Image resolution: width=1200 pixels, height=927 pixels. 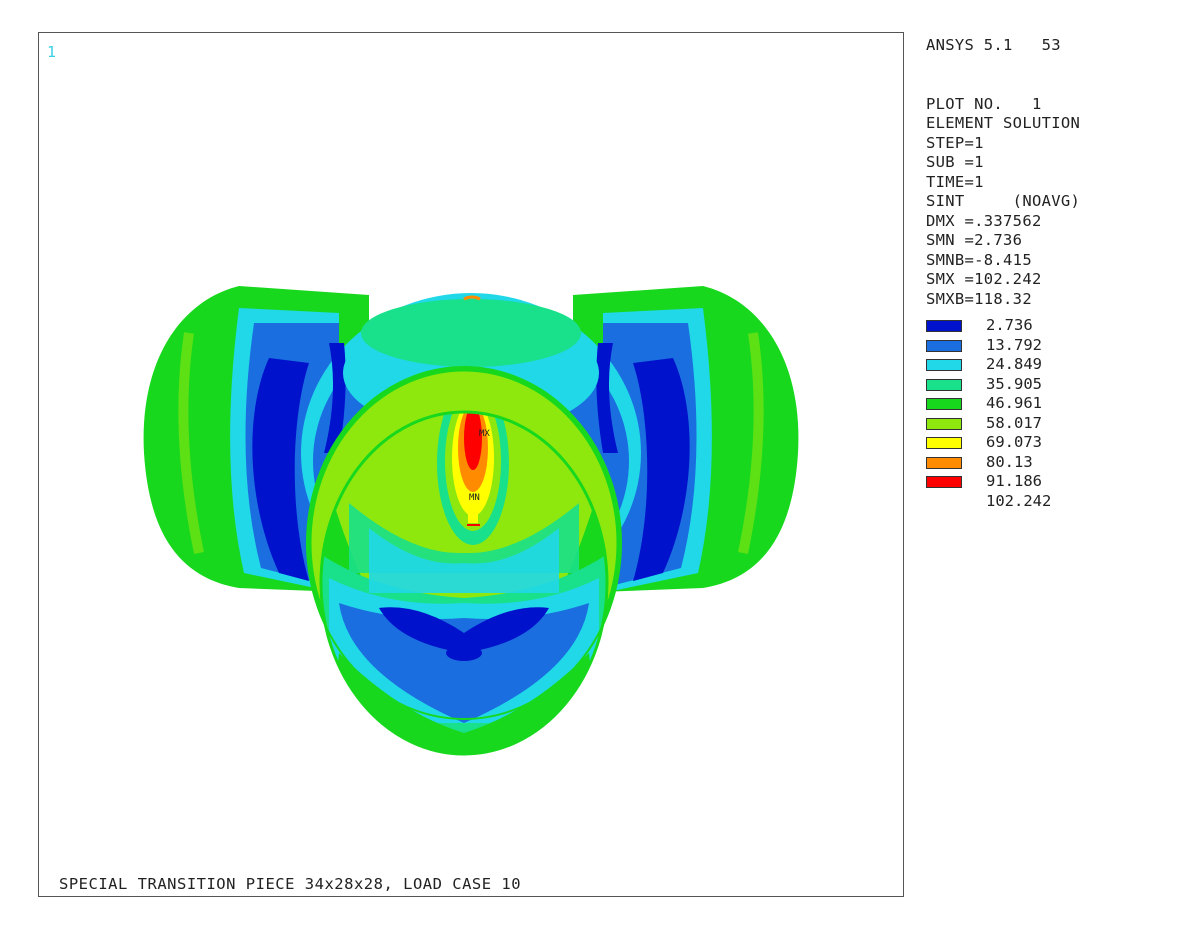 What do you see at coordinates (984, 220) in the screenshot?
I see `info-line: DMX =.337562` at bounding box center [984, 220].